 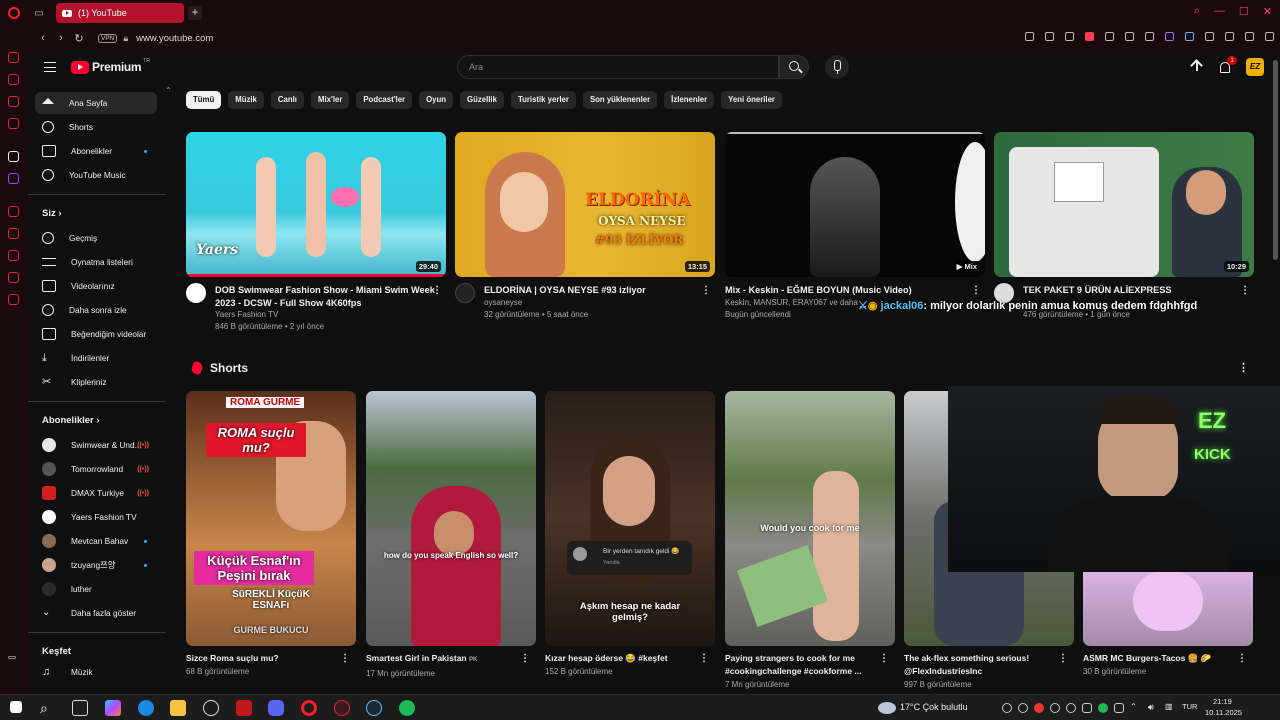 What do you see at coordinates (146, 708) in the screenshot?
I see `edge-icon` at bounding box center [146, 708].